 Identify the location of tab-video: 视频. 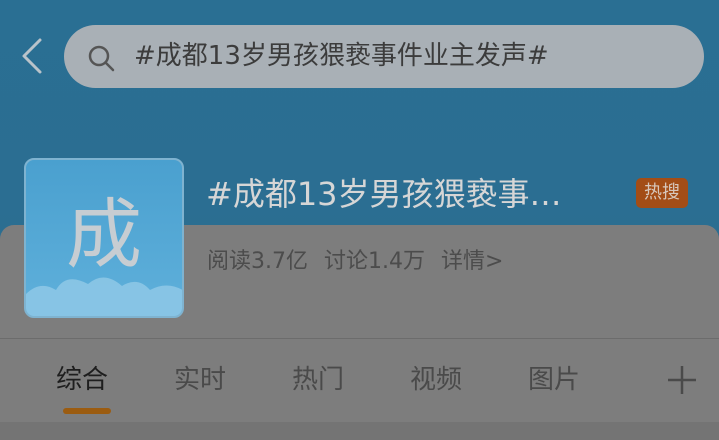
(436, 380).